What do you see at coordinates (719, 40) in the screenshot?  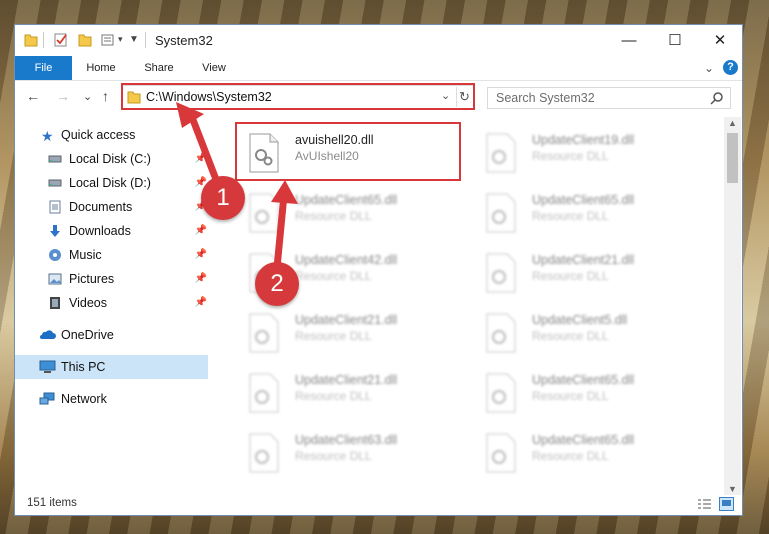 I see `close-button: ✕` at bounding box center [719, 40].